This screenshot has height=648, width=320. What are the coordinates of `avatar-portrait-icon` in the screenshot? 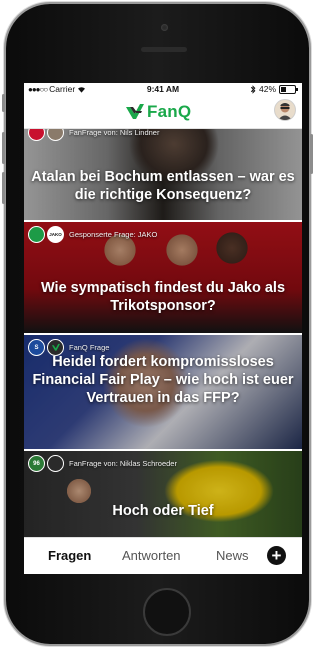 It's located at (285, 110).